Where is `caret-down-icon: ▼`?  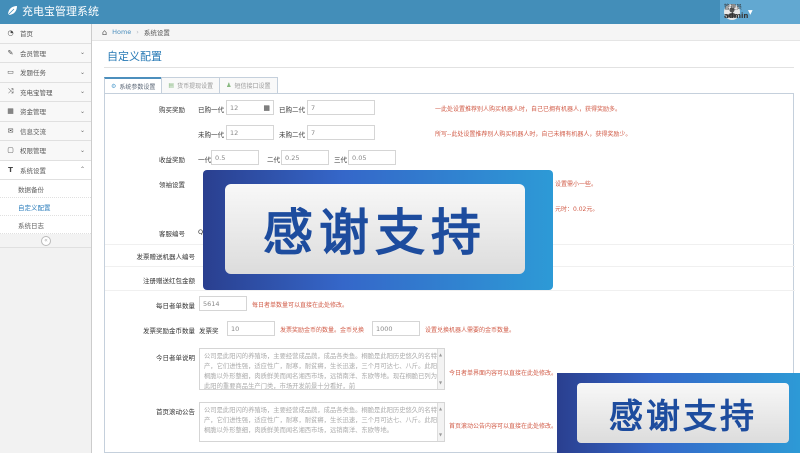 caret-down-icon: ▼ is located at coordinates (750, 12).